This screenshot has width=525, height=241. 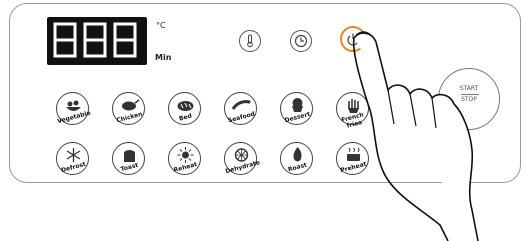 I want to click on dehydrate-button: Dehydrate, so click(x=242, y=158).